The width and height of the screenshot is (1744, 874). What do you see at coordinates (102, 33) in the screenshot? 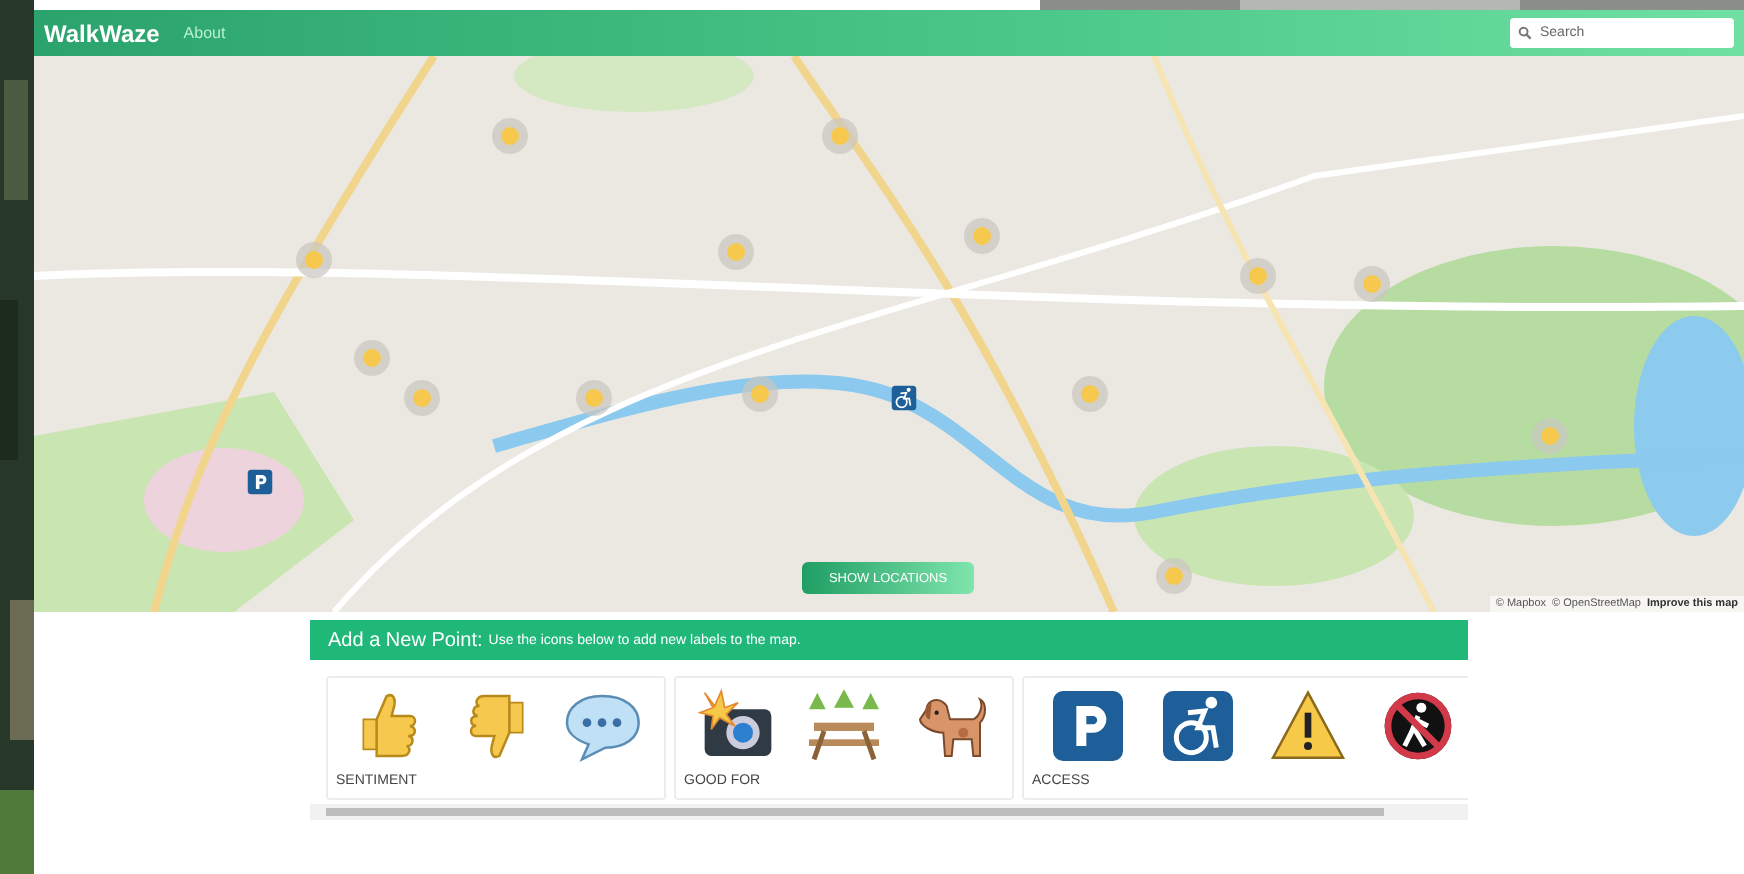
I see `brand-link: WalkWaze` at bounding box center [102, 33].